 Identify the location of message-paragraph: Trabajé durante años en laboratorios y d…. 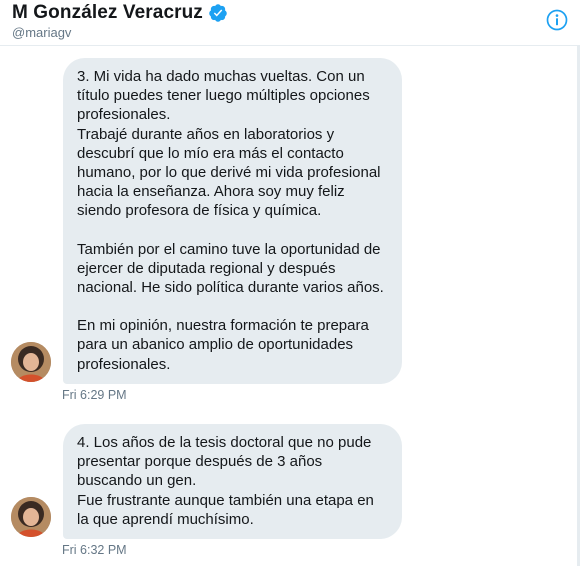
(229, 172).